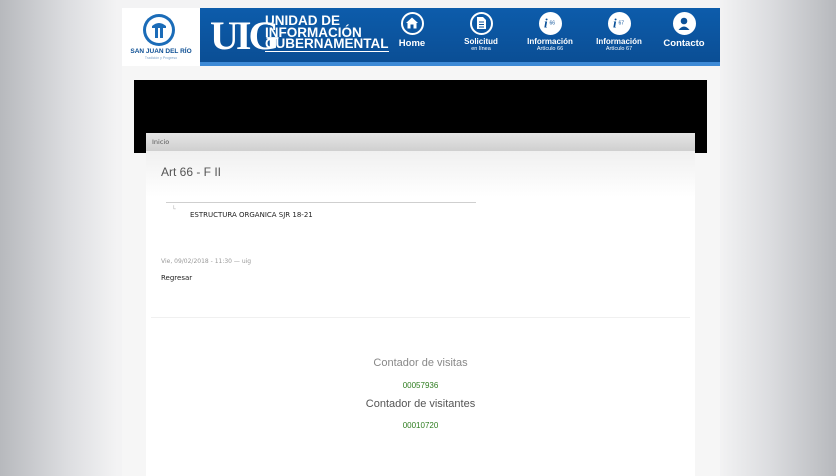  Describe the element at coordinates (420, 425) in the screenshot. I see `visitors-counter-value: 00010720` at that location.